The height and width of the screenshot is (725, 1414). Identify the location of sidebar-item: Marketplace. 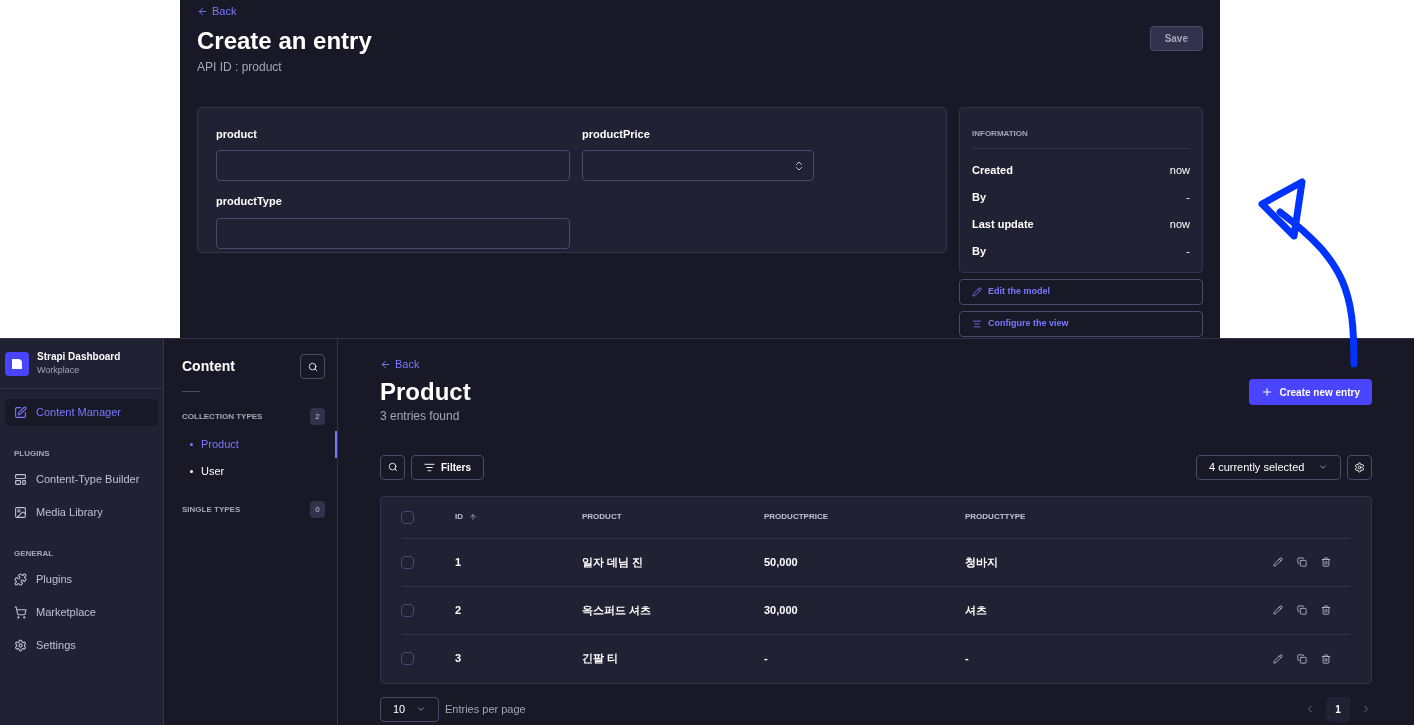
(81, 612).